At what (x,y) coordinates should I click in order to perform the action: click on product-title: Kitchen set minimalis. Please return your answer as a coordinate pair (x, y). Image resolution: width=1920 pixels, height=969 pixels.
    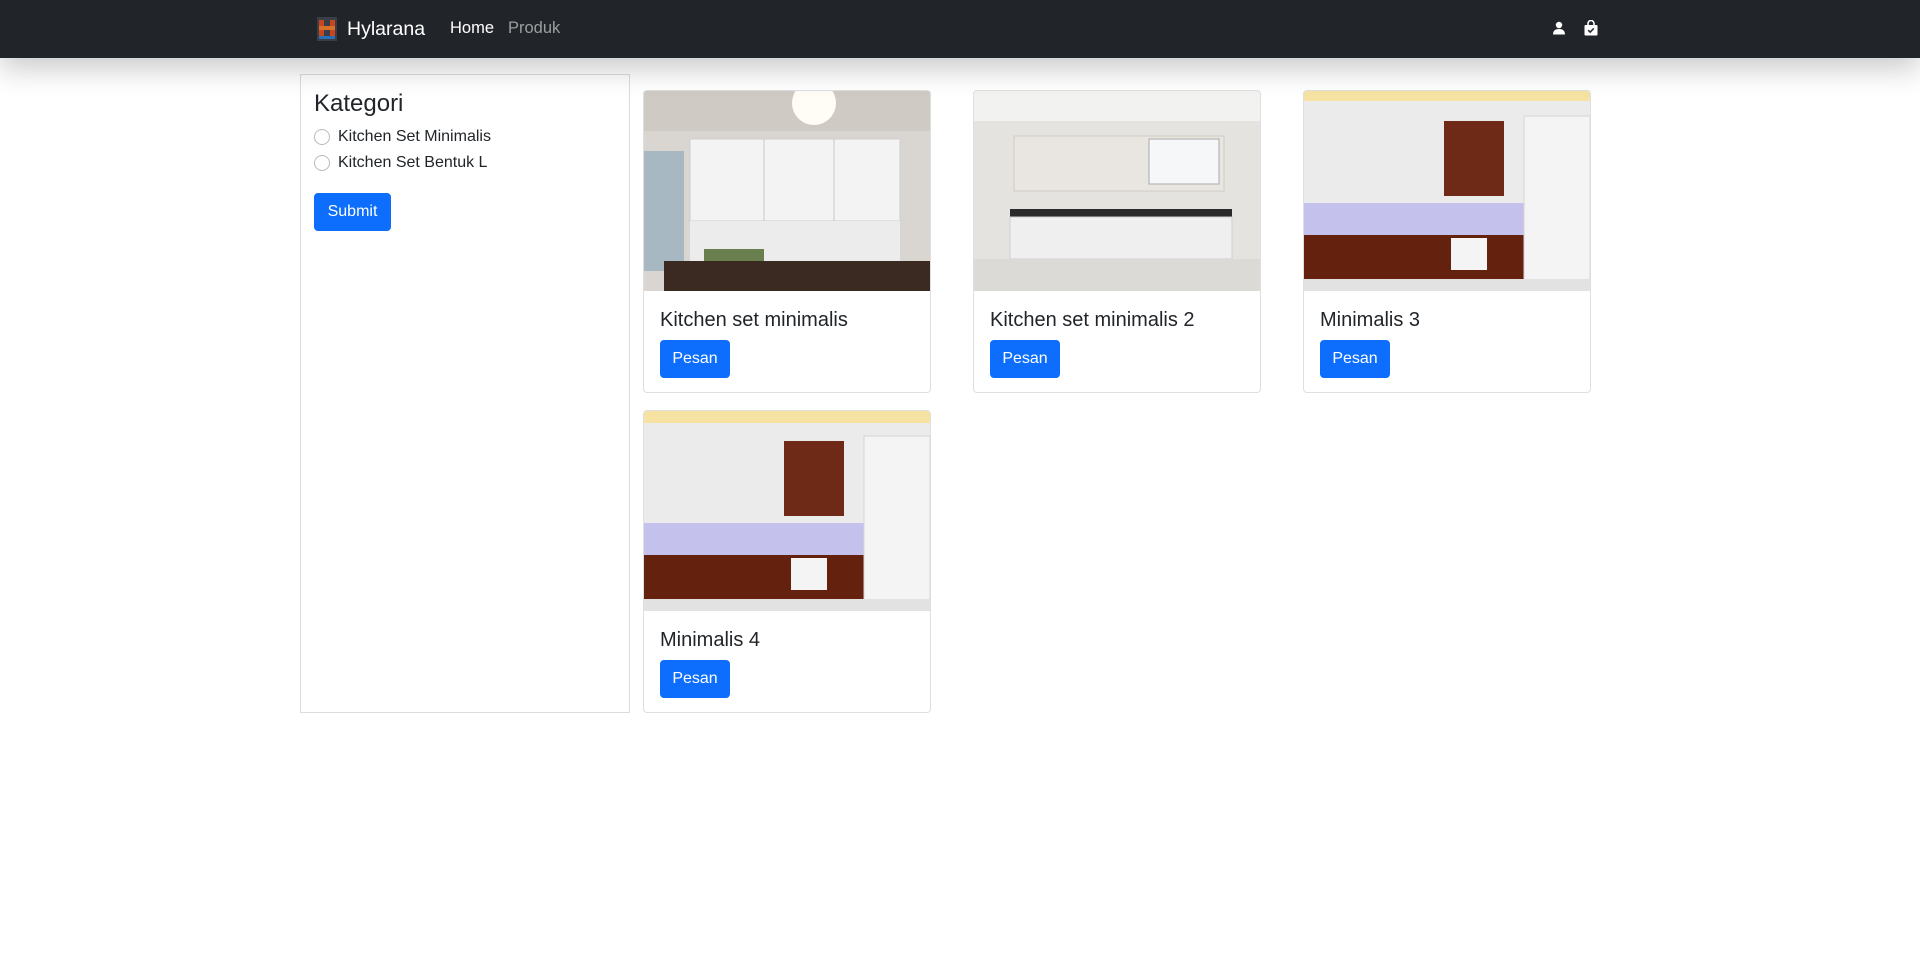
    Looking at the image, I should click on (754, 320).